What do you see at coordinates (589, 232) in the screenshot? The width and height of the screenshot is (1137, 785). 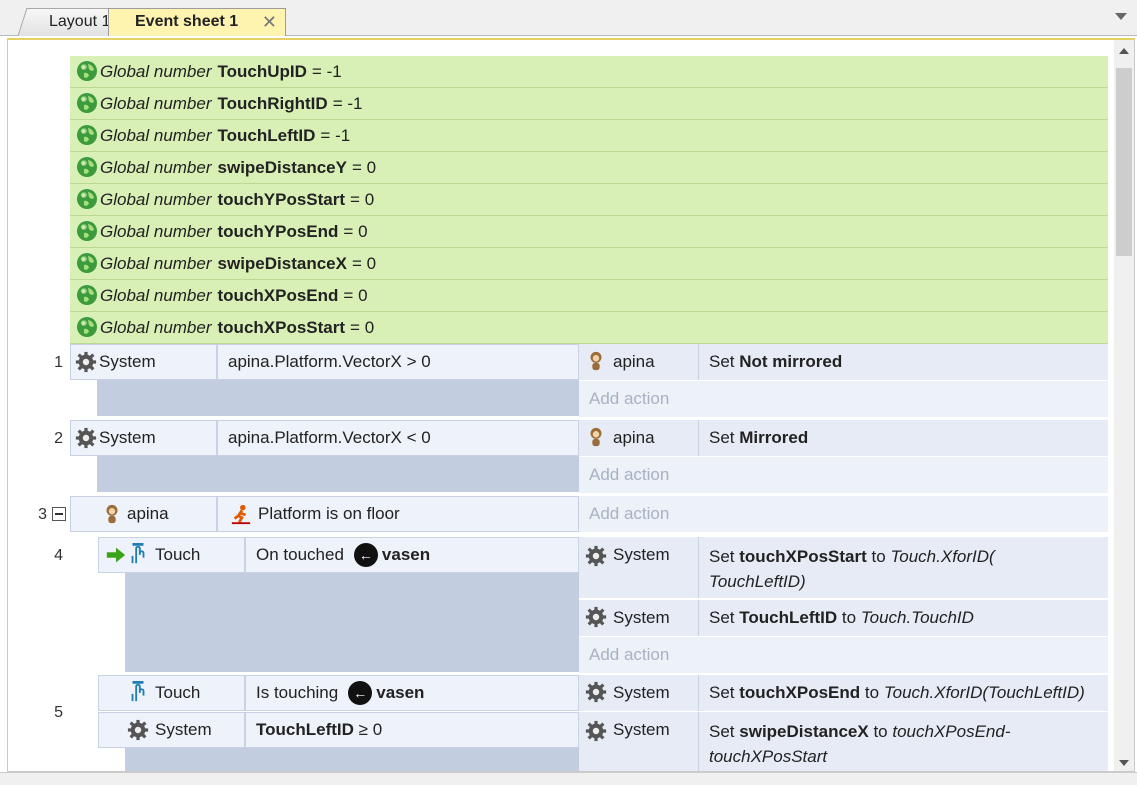 I see `global-variable-row: Global number touchYPosEnd = 0` at bounding box center [589, 232].